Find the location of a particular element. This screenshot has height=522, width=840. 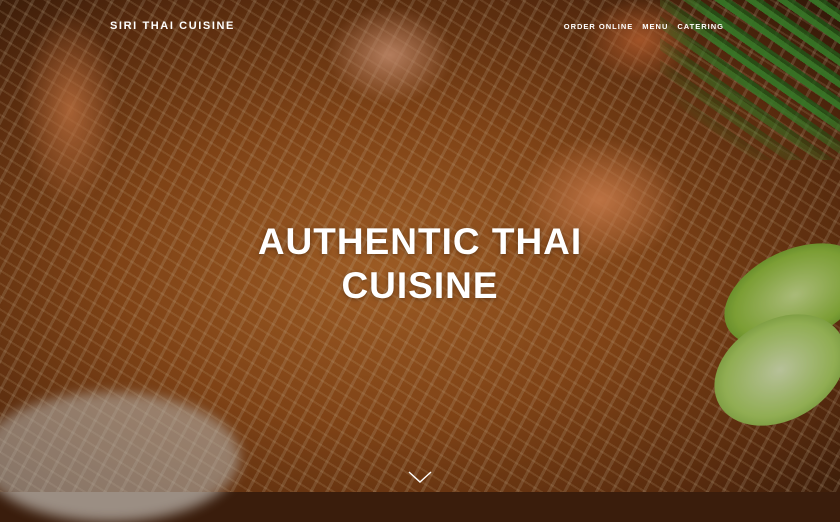

nav-order-online: ORDER ONLINE is located at coordinates (599, 26).